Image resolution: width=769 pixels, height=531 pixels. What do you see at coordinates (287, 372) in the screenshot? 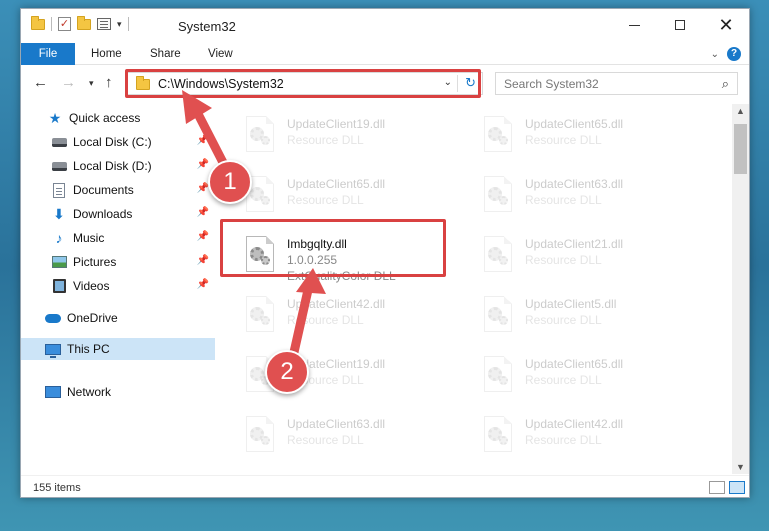
I see `step-2-badge: 2` at bounding box center [287, 372].